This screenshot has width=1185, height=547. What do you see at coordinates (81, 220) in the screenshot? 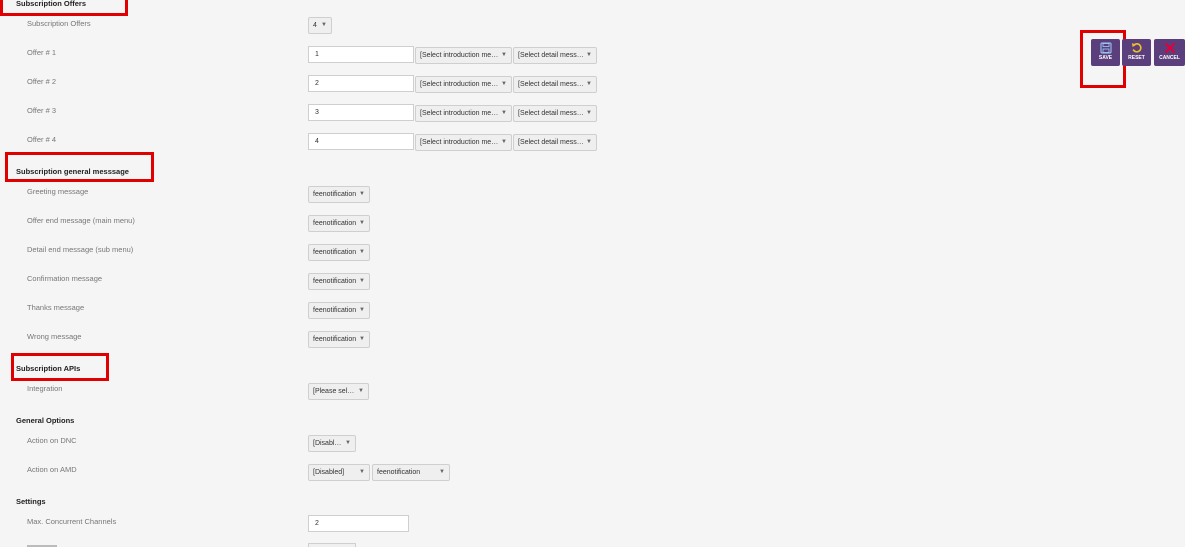
I see `offer-end-message-label: Offer end message (main menu)` at bounding box center [81, 220].